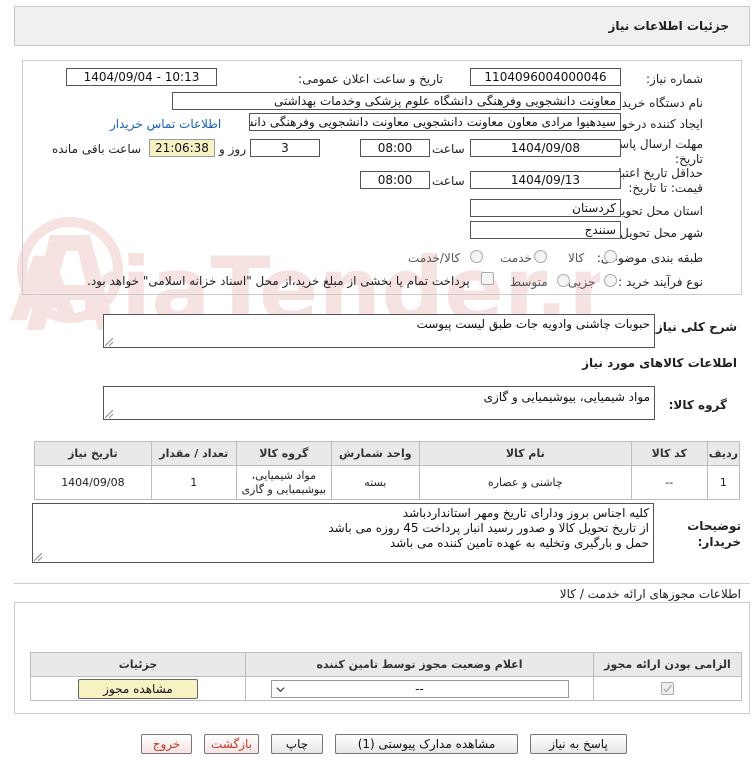 Image resolution: width=755 pixels, height=769 pixels. What do you see at coordinates (582, 282) in the screenshot?
I see `process-minor-label: جزیی` at bounding box center [582, 282].